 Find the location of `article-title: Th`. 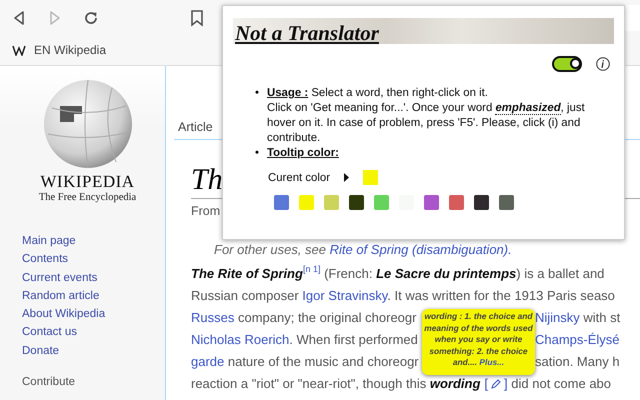

article-title: Th is located at coordinates (207, 180).